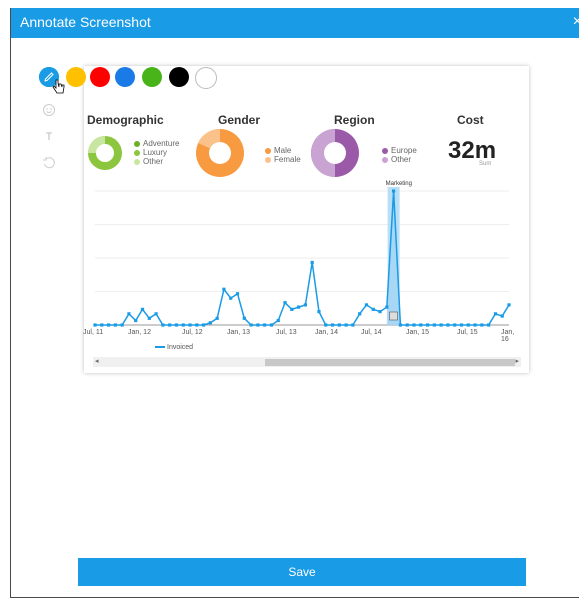  What do you see at coordinates (100, 77) in the screenshot?
I see `color-swatch-red` at bounding box center [100, 77].